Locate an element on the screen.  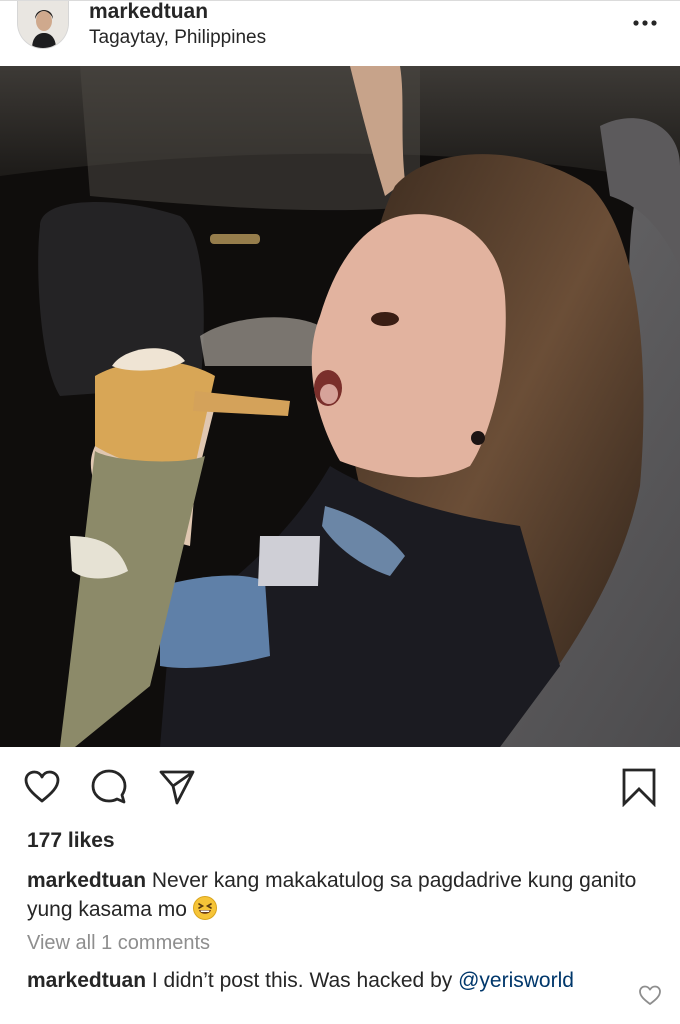
caption-username: markedtuan is located at coordinates (86, 880).